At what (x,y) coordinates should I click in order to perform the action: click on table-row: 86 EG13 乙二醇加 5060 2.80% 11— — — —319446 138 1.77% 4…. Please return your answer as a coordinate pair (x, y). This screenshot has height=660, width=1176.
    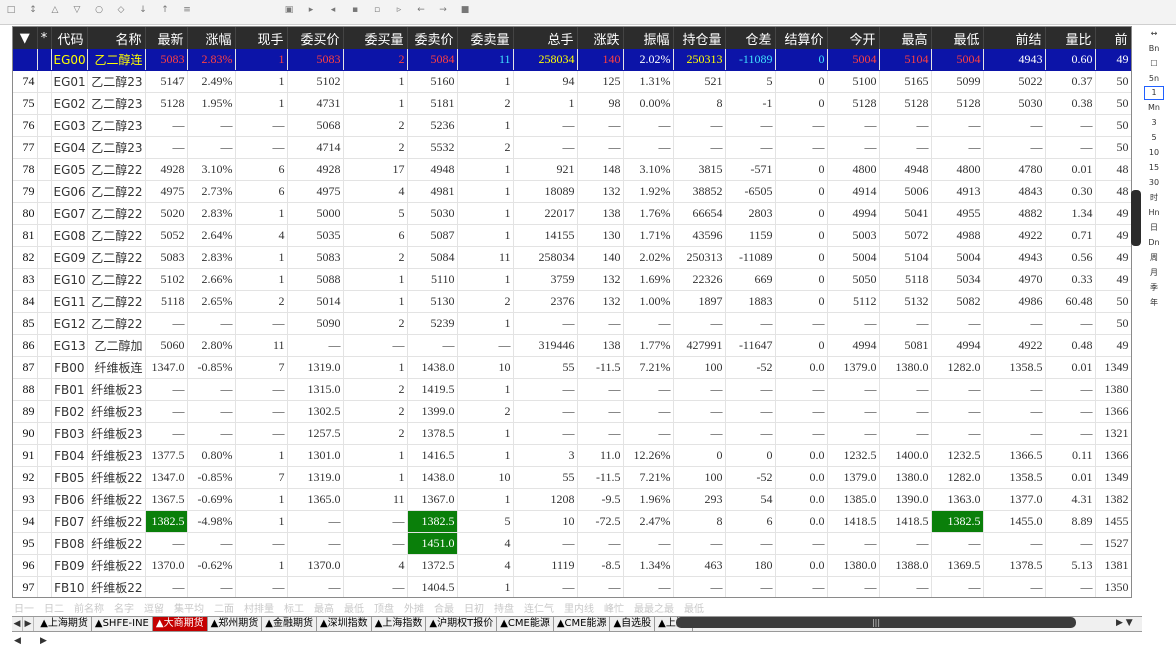
    Looking at the image, I should click on (572, 345).